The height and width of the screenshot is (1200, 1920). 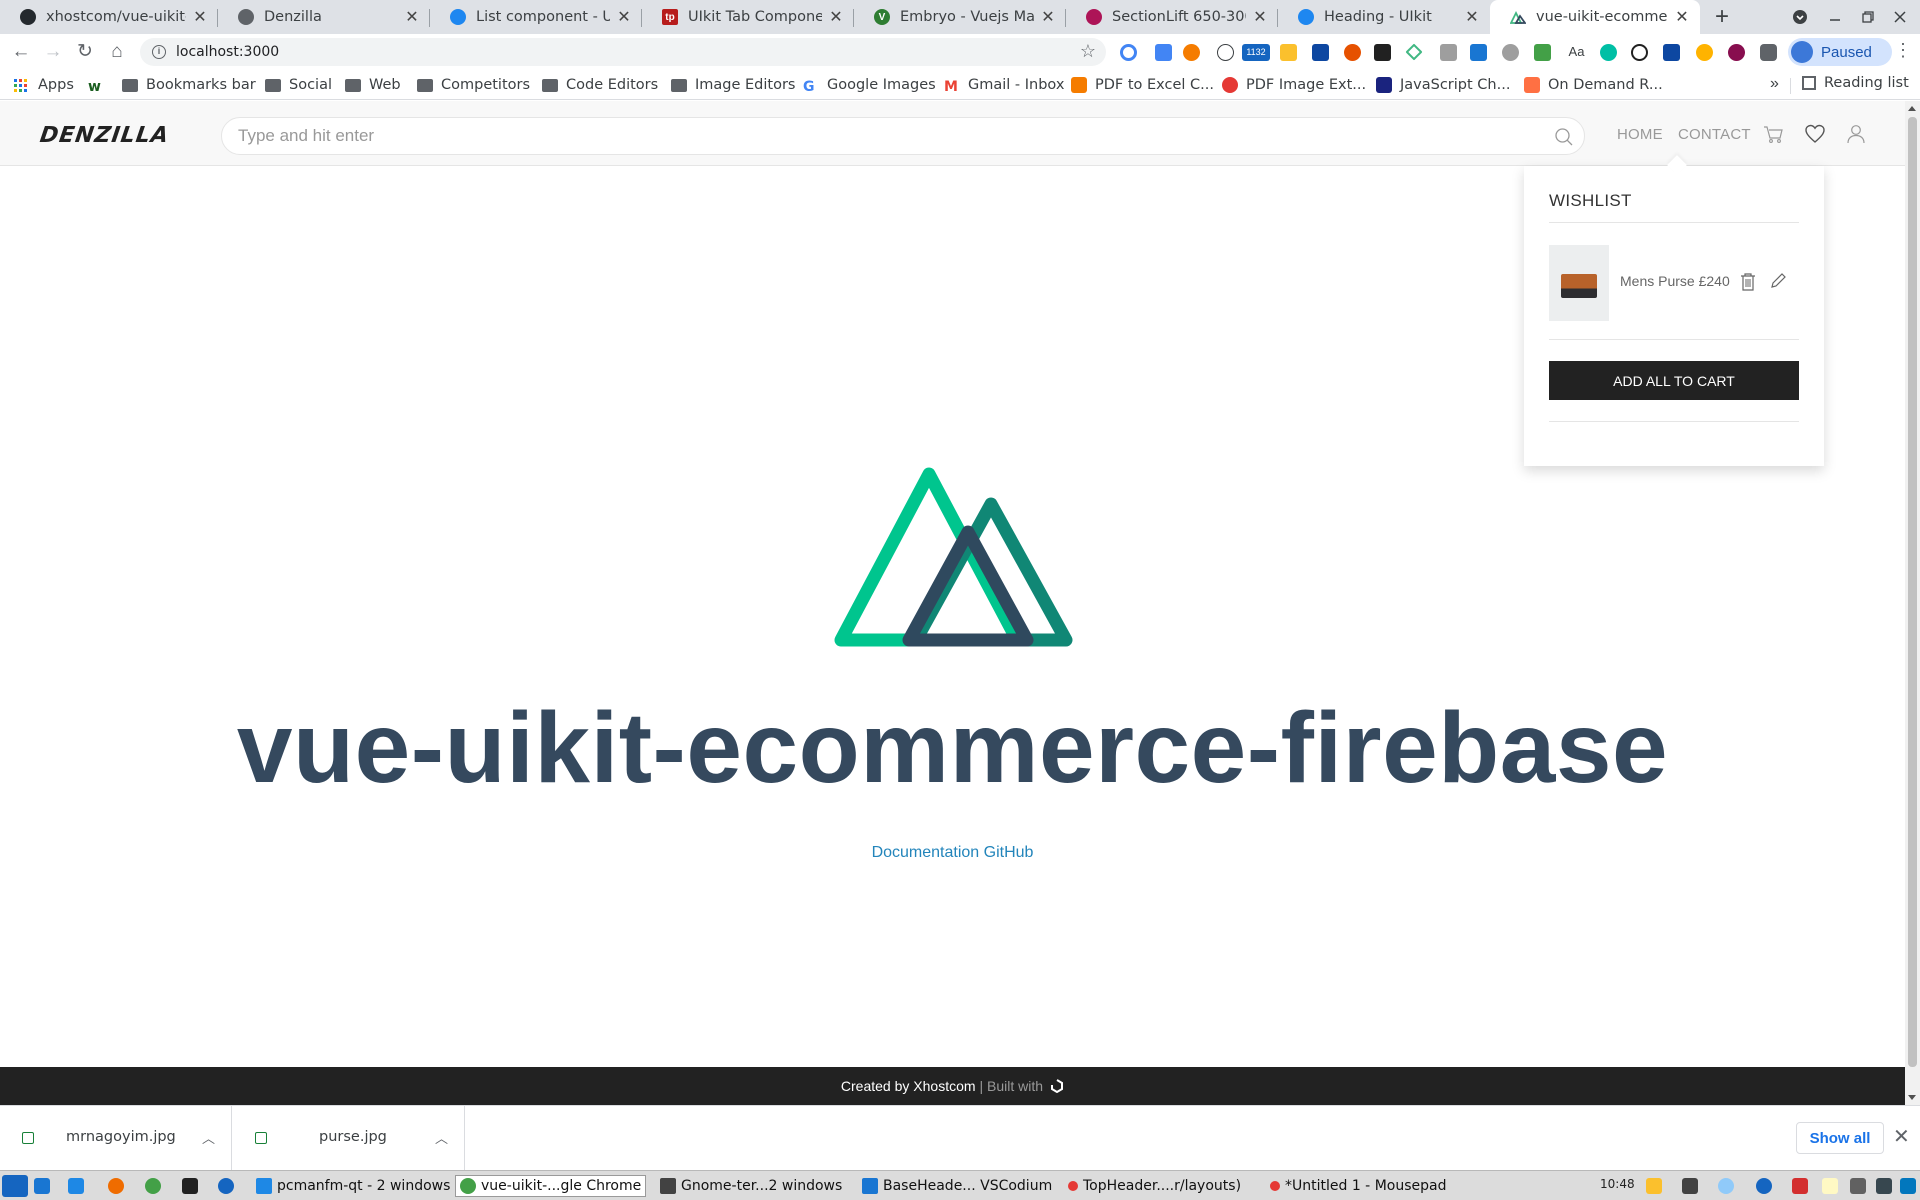 What do you see at coordinates (1815, 134) in the screenshot?
I see `heart-icon` at bounding box center [1815, 134].